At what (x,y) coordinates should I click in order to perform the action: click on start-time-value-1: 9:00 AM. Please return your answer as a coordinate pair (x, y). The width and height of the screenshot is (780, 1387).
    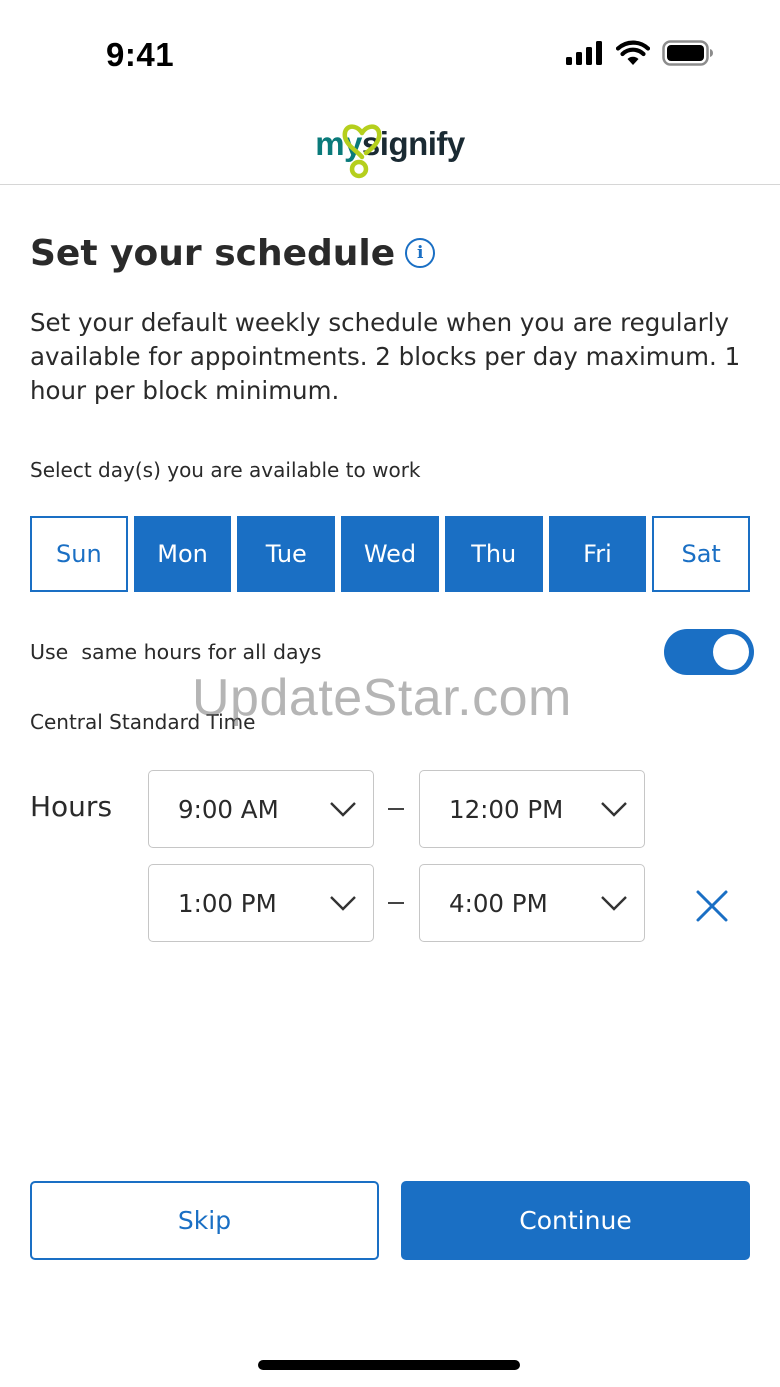
    Looking at the image, I should click on (228, 809).